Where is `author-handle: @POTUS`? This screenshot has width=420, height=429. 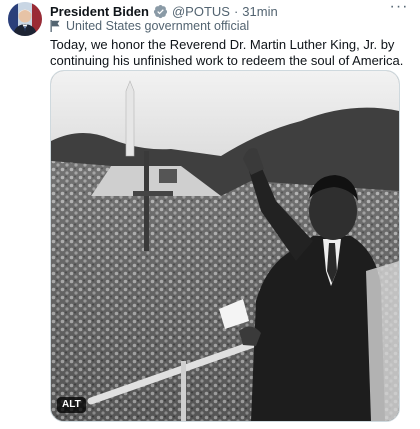 author-handle: @POTUS is located at coordinates (201, 11).